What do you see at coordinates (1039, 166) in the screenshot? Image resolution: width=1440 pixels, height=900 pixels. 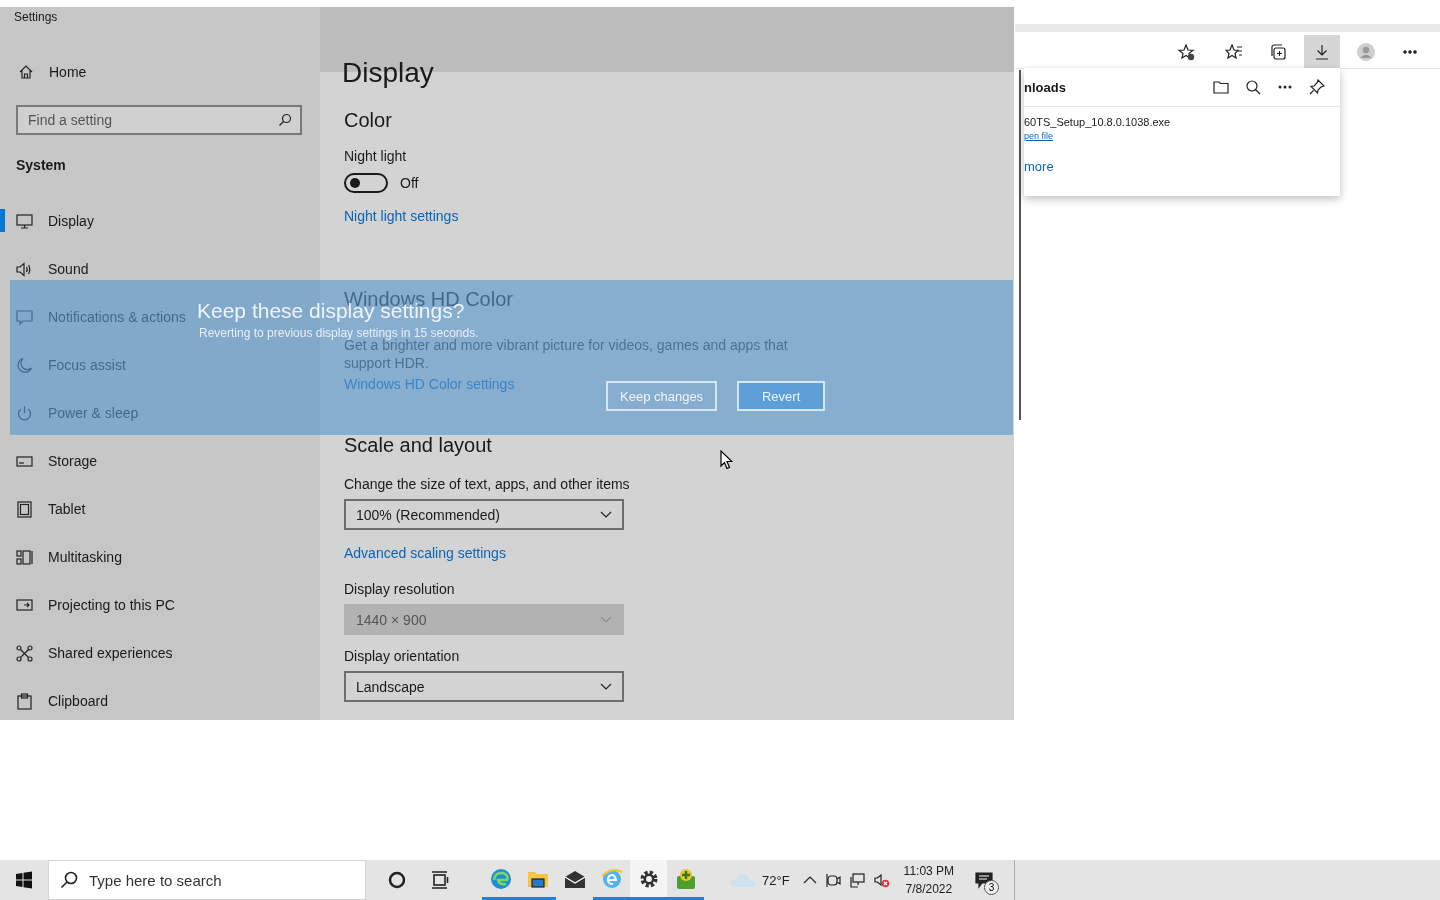 I see `see-more-link: more` at bounding box center [1039, 166].